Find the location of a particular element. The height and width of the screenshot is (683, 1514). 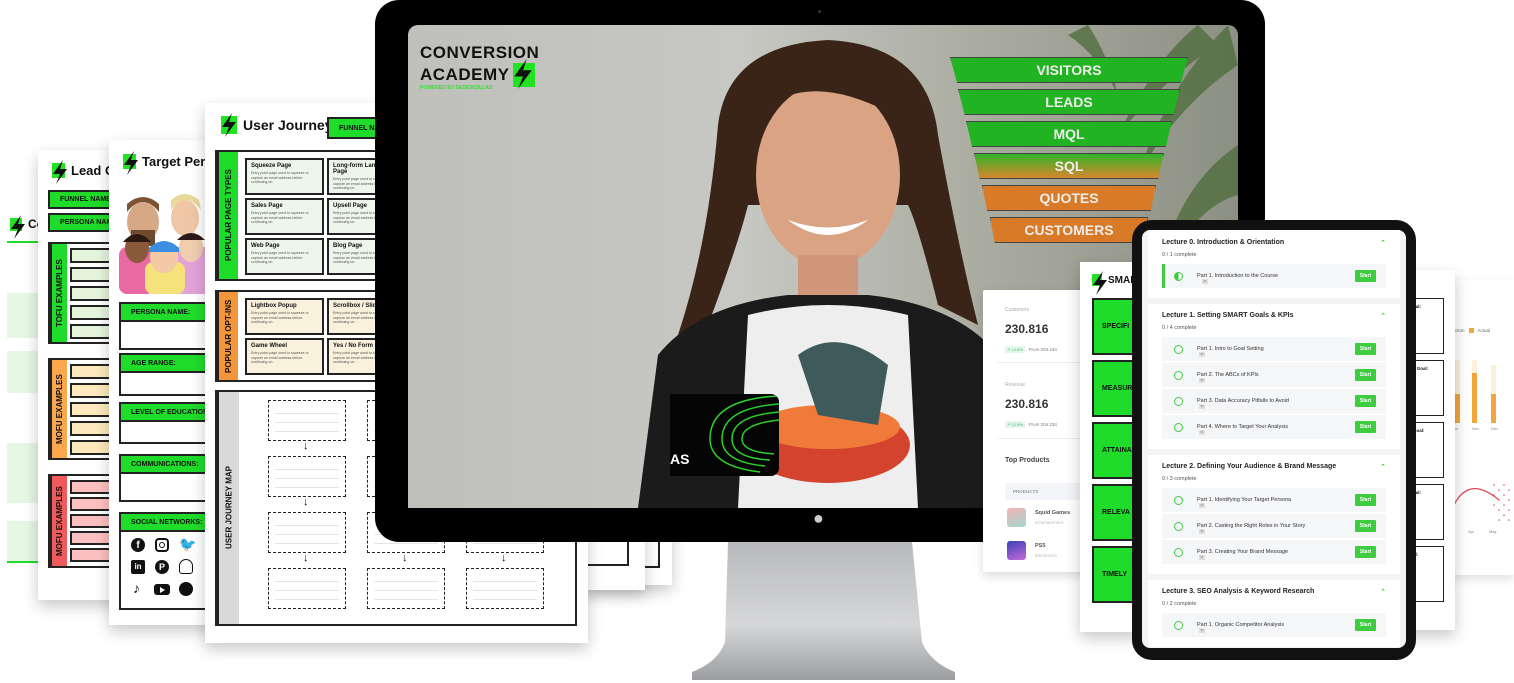

lesson-row: Part 1. Intro to Goal Setting IF Start is located at coordinates (1274, 349).